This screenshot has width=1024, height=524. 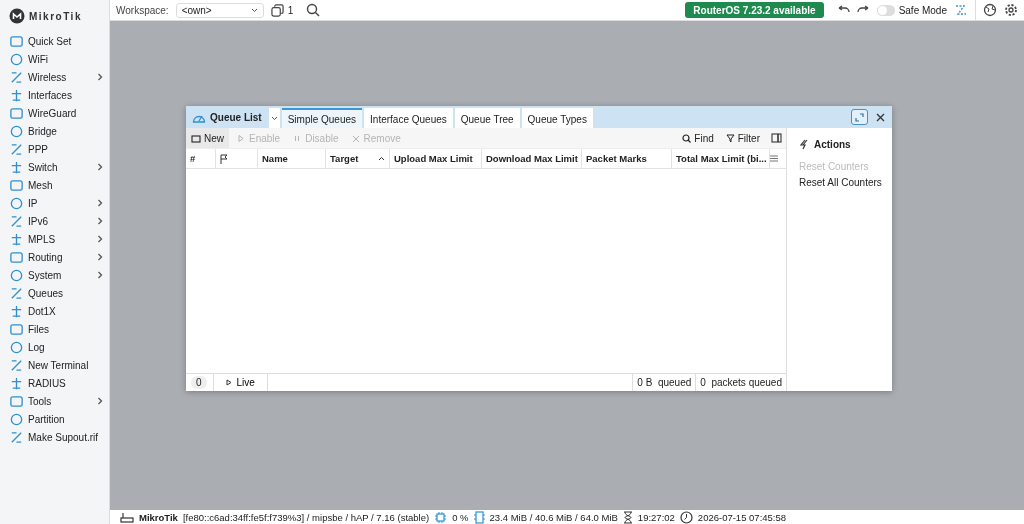 What do you see at coordinates (553, 517) in the screenshot?
I see `memory-usage: 23.4 MiB / 40.6 MiB / 64.0 MiB` at bounding box center [553, 517].